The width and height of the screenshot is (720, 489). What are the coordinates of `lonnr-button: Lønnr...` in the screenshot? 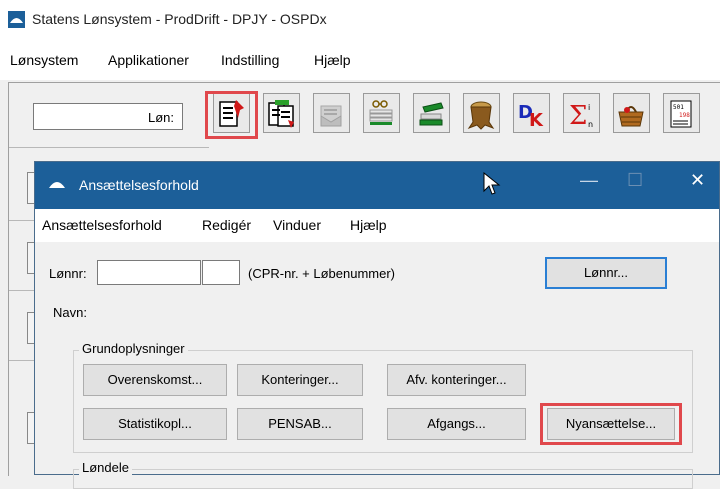 It's located at (606, 273).